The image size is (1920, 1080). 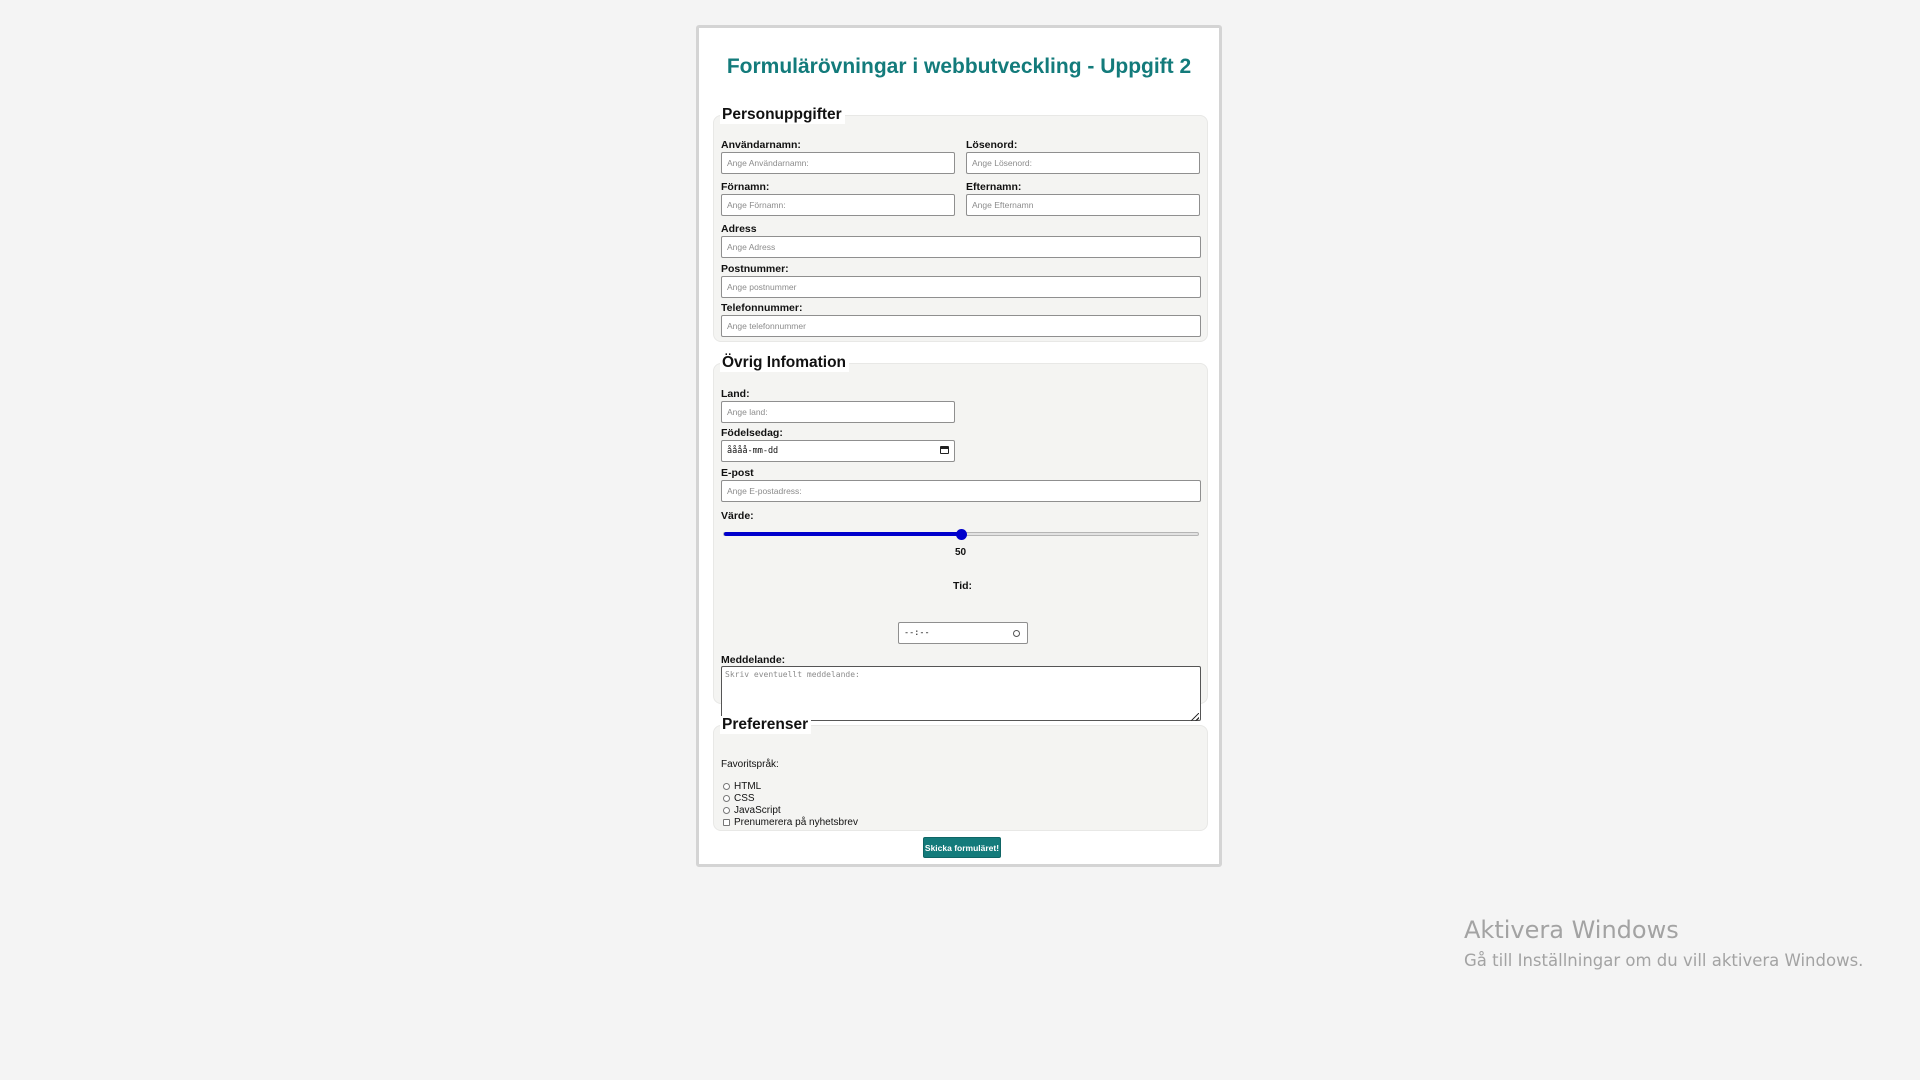 What do you see at coordinates (1195, 717) in the screenshot?
I see `resize-grip-icon` at bounding box center [1195, 717].